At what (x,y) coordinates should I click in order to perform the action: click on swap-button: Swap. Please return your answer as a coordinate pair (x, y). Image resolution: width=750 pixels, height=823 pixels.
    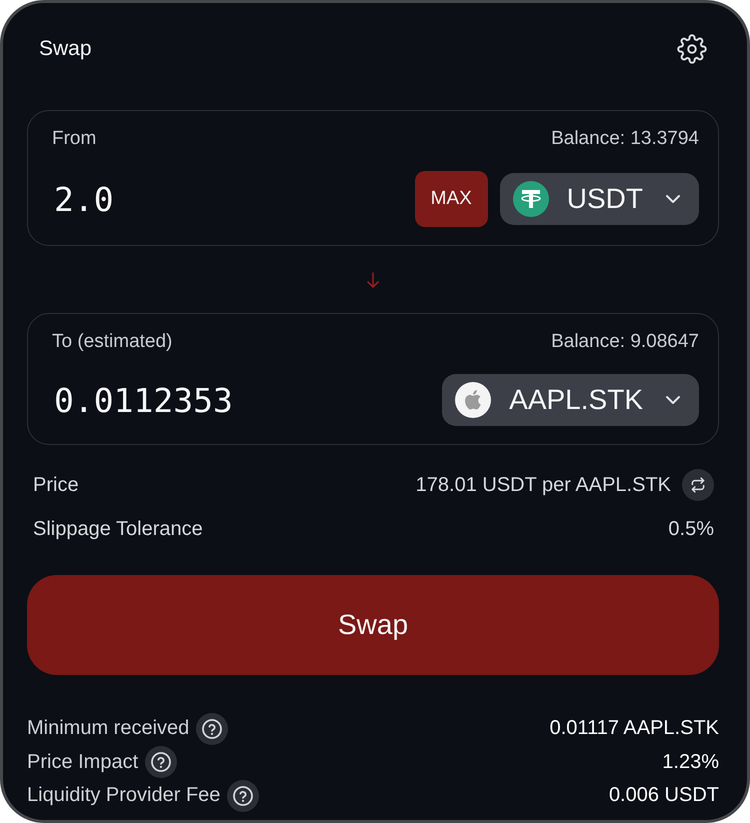
    Looking at the image, I should click on (373, 625).